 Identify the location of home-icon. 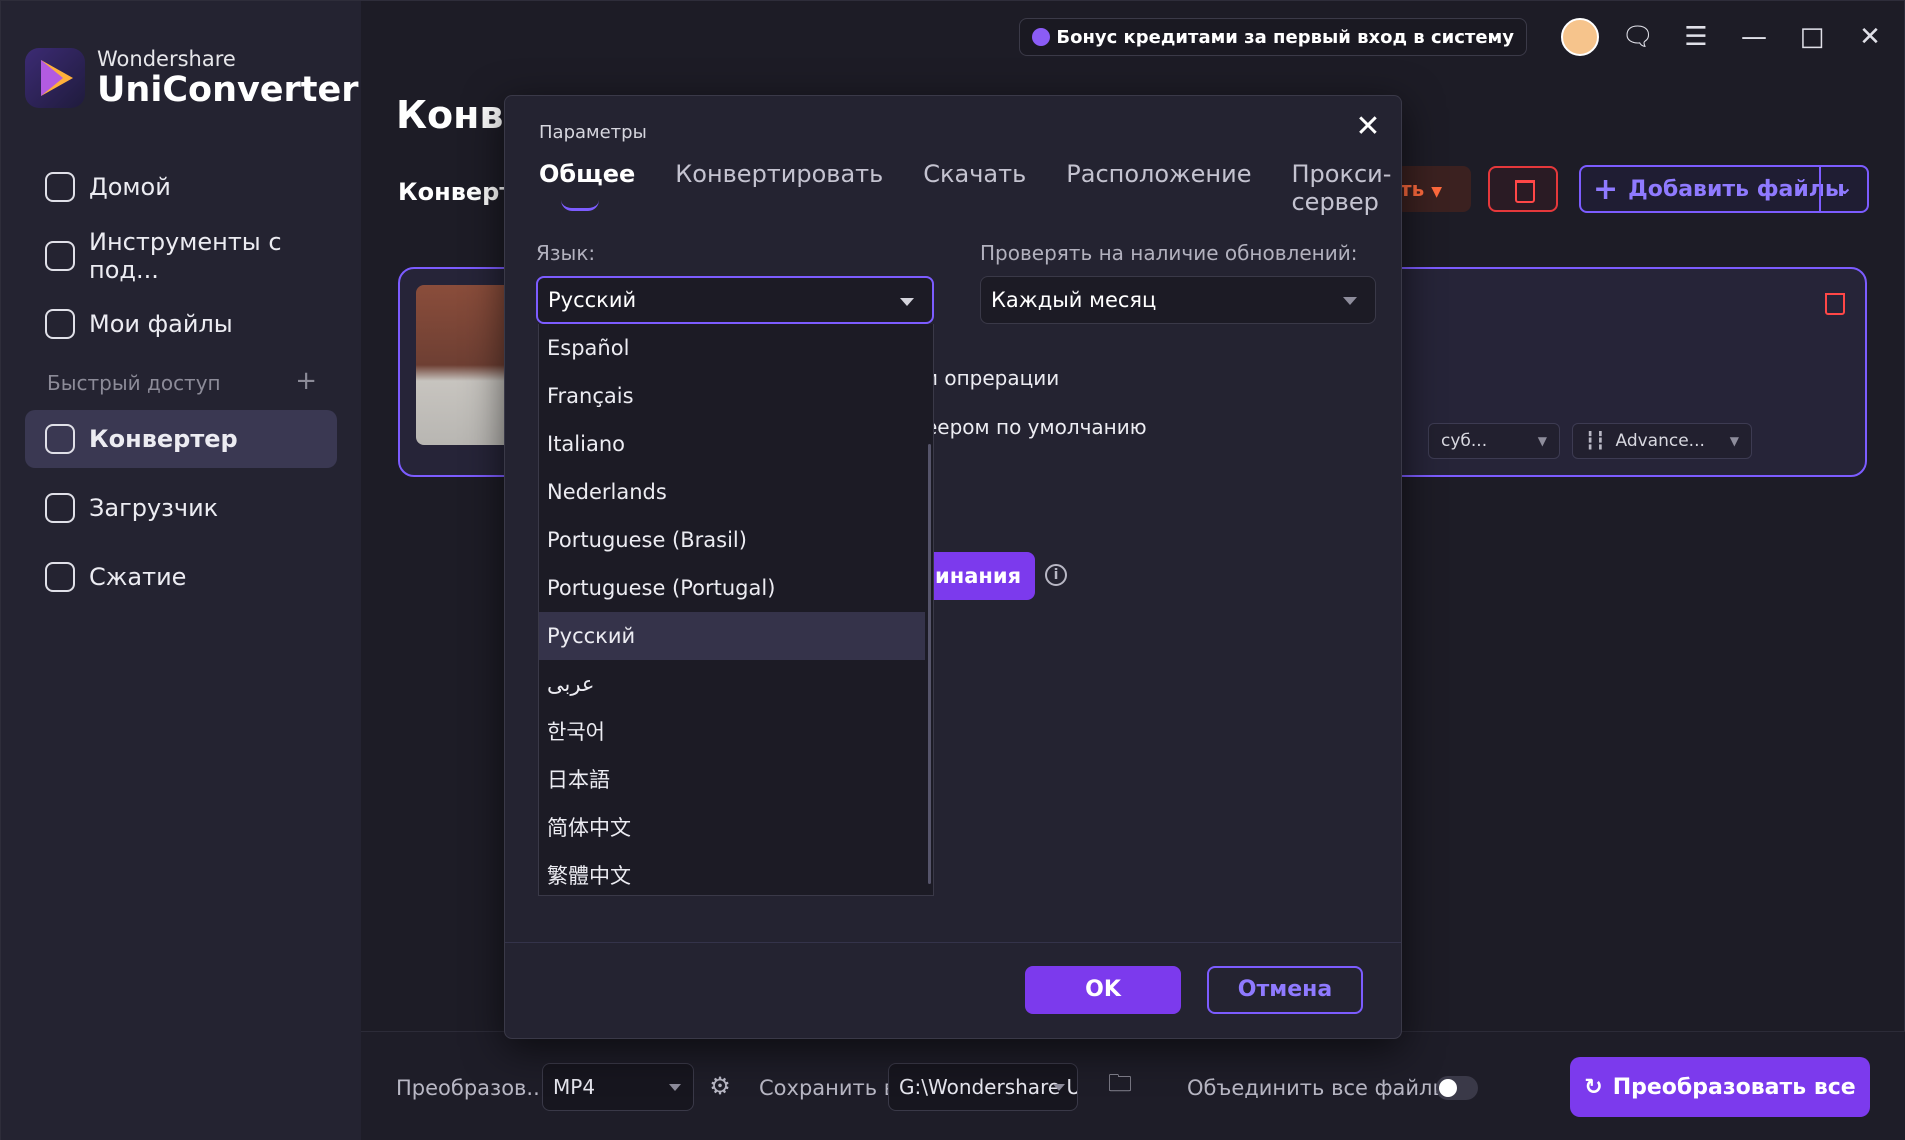
(60, 187).